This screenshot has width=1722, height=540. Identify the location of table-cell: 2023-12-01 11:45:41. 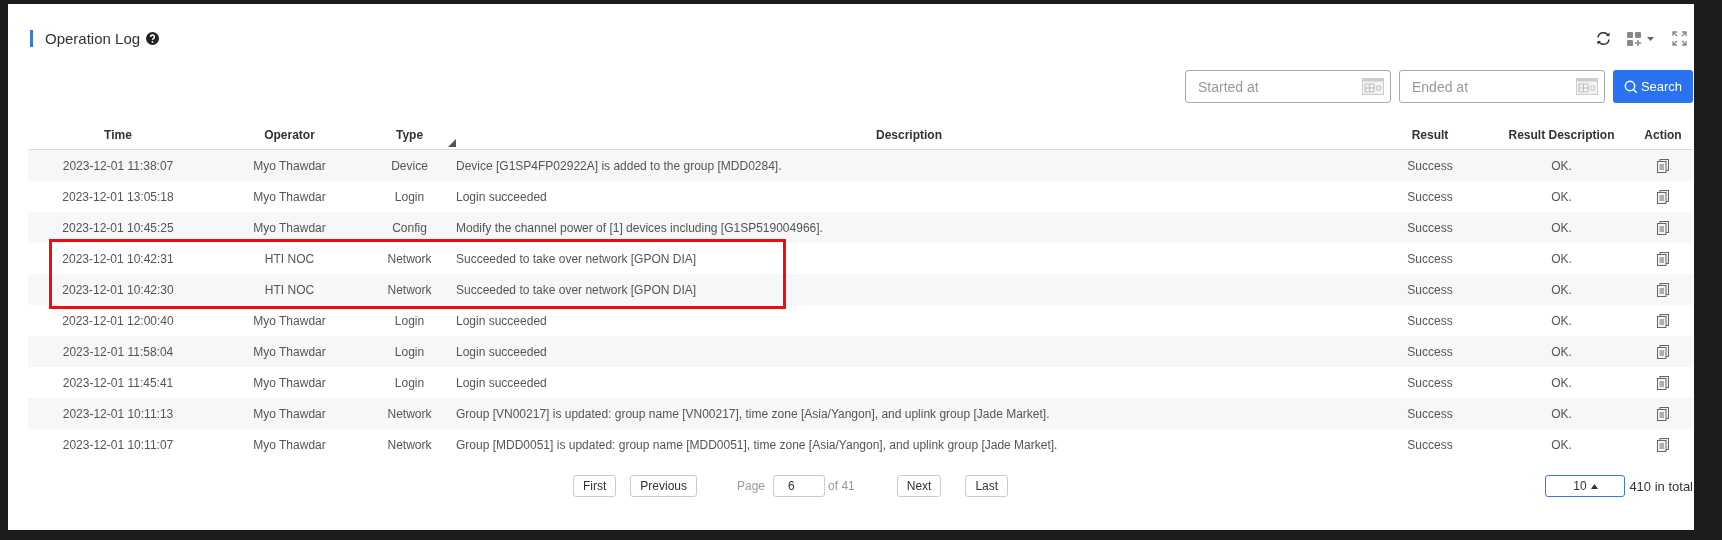
(118, 382).